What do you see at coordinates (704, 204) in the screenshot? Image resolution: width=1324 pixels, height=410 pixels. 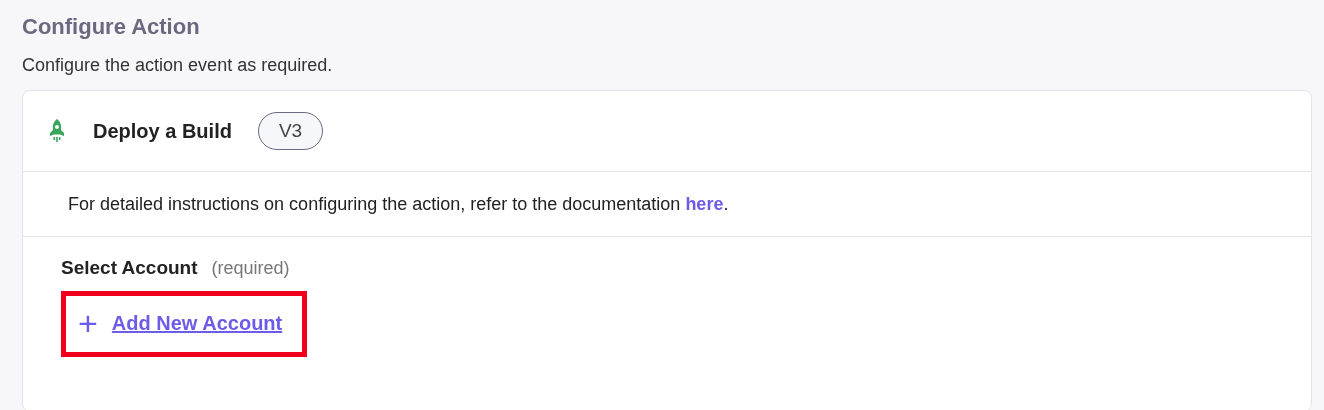 I see `documentation-link: here` at bounding box center [704, 204].